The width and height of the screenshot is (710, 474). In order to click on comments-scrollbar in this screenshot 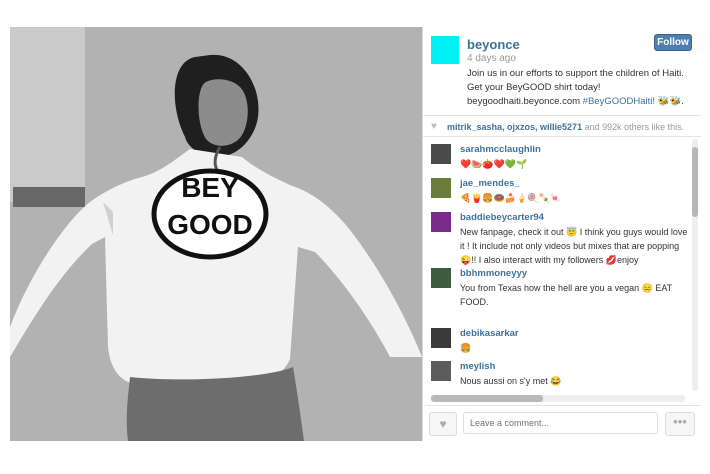, I will do `click(695, 265)`.